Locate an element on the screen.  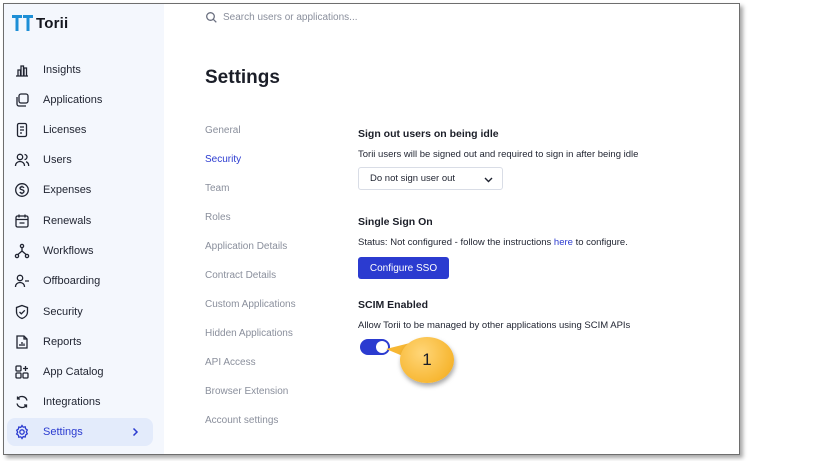
subnav-item-roles: Roles is located at coordinates (218, 217).